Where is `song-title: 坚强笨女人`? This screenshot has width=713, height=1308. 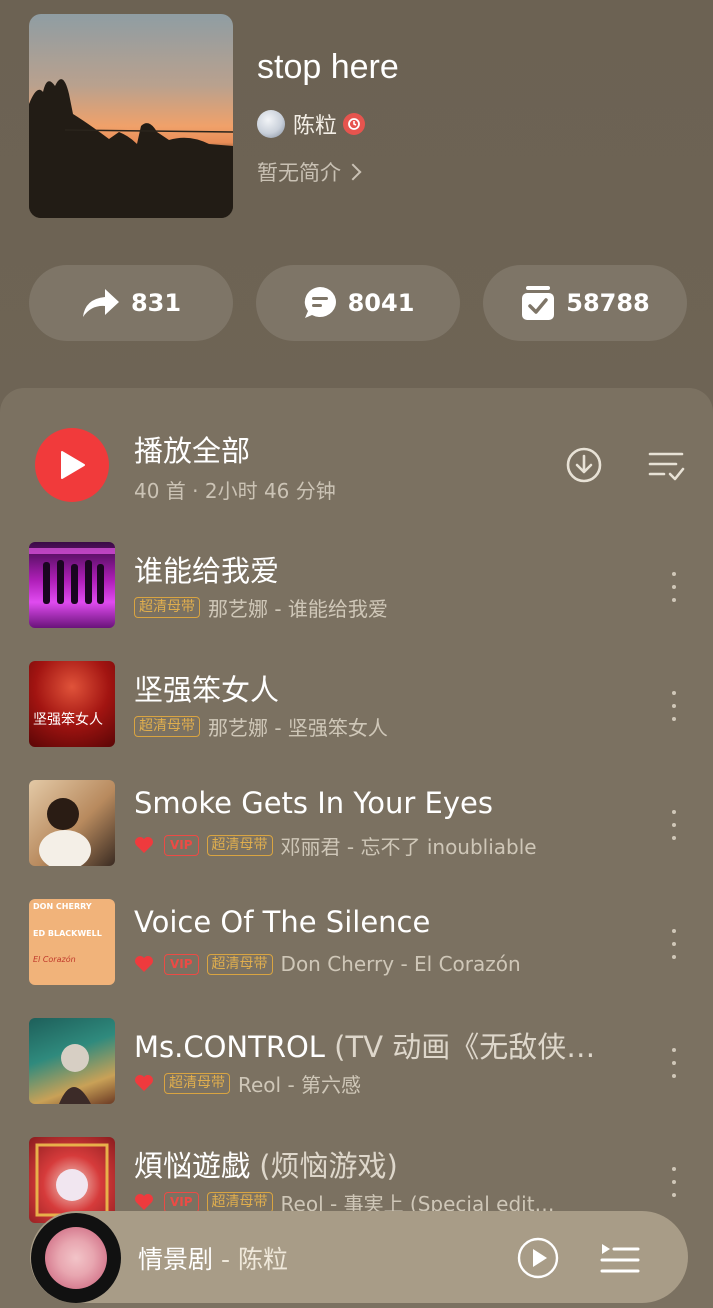 song-title: 坚强笨女人 is located at coordinates (207, 690).